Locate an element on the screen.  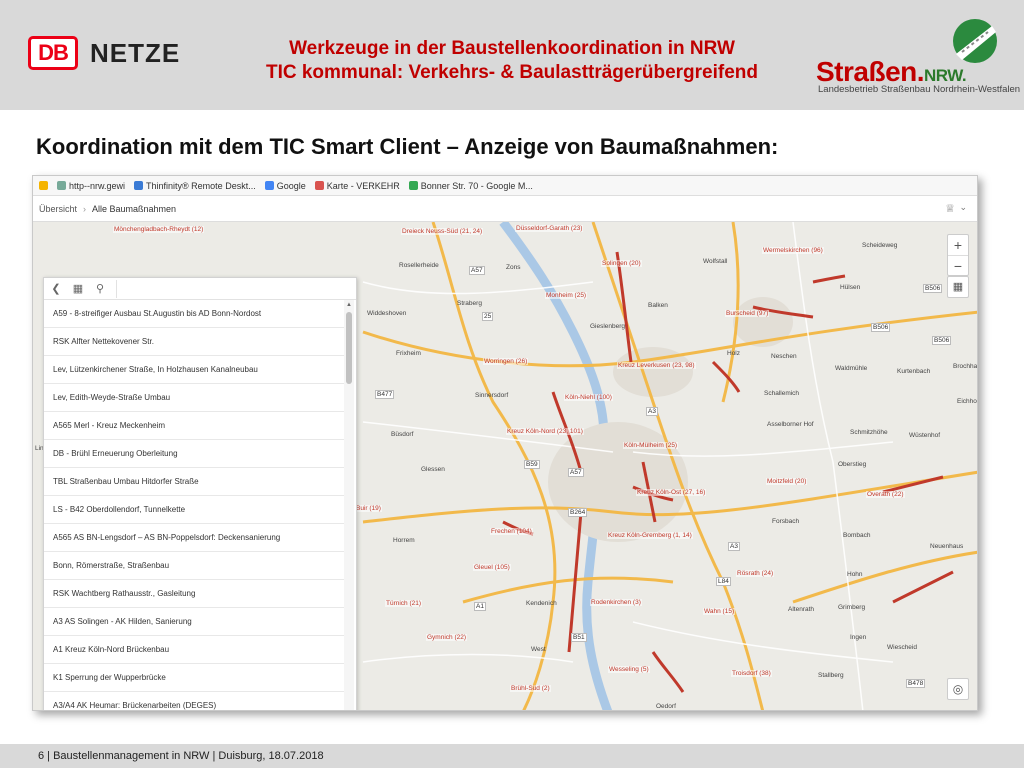
list-item: A1 Kreuz Köln-Nord Brückenbau is located at coordinates (194, 650).